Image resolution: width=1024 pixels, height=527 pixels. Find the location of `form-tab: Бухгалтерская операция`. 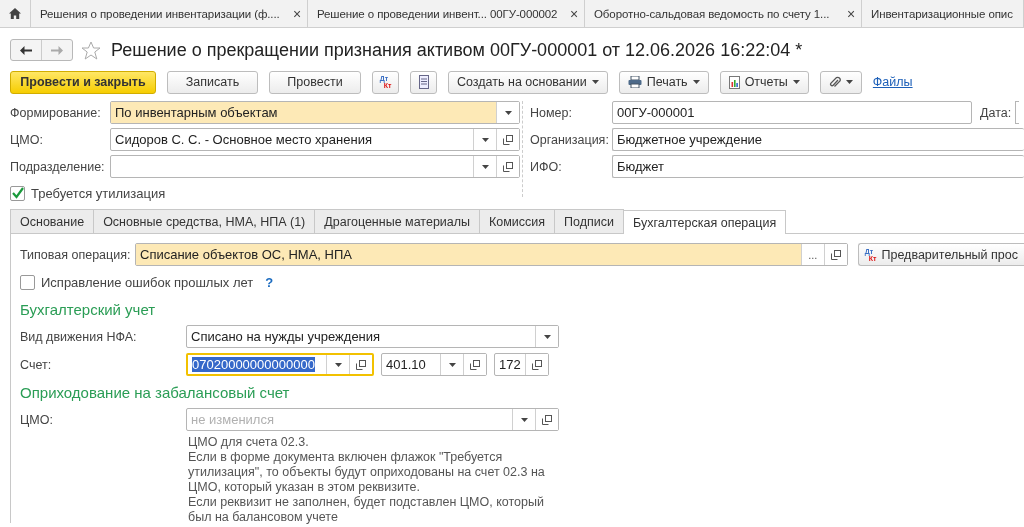

form-tab: Бухгалтерская операция is located at coordinates (705, 222).